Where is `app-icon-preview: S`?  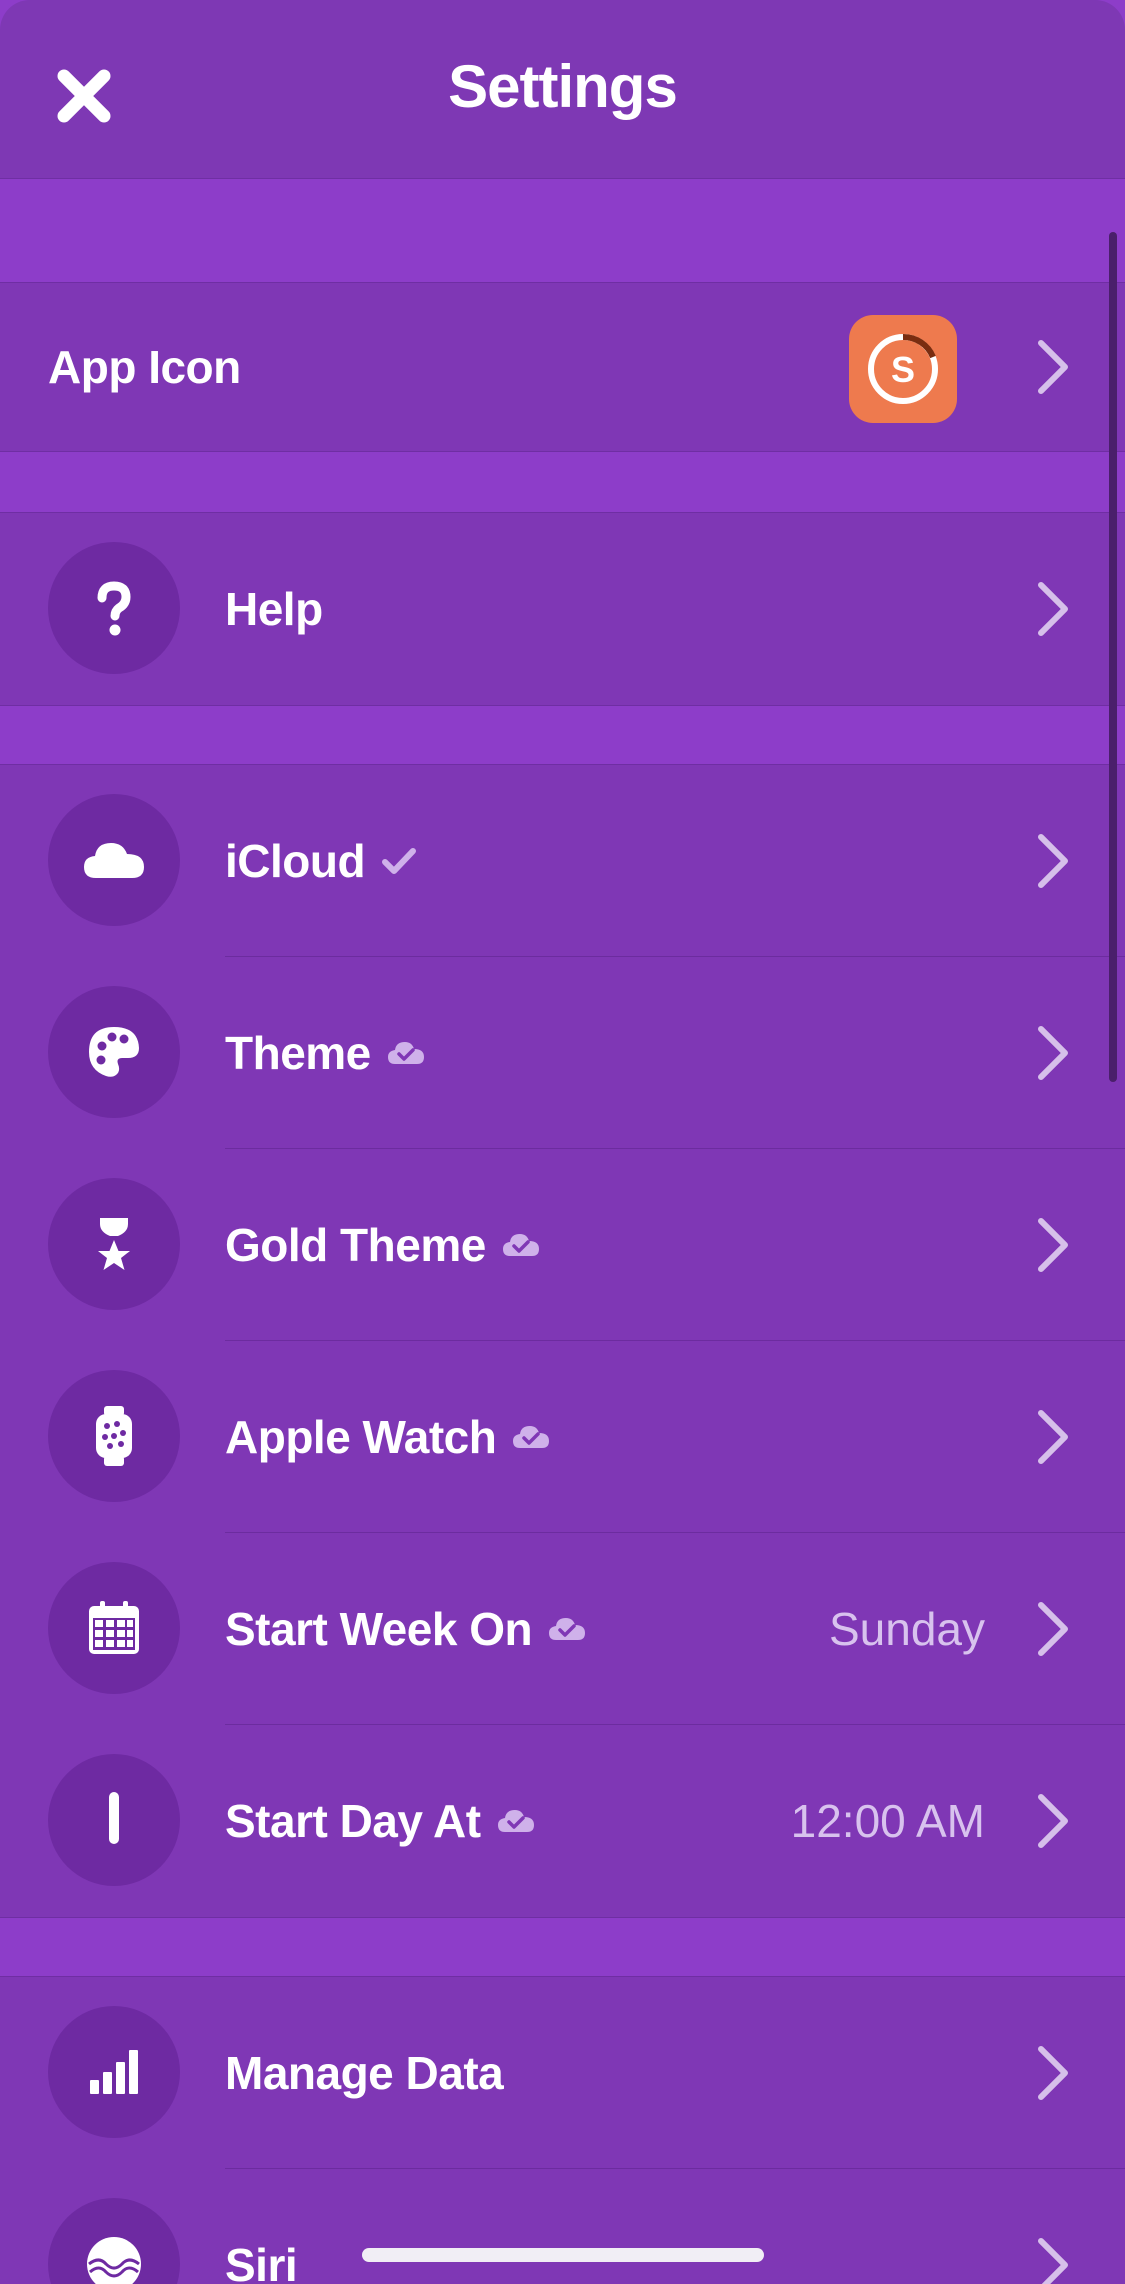
app-icon-preview: S is located at coordinates (903, 369).